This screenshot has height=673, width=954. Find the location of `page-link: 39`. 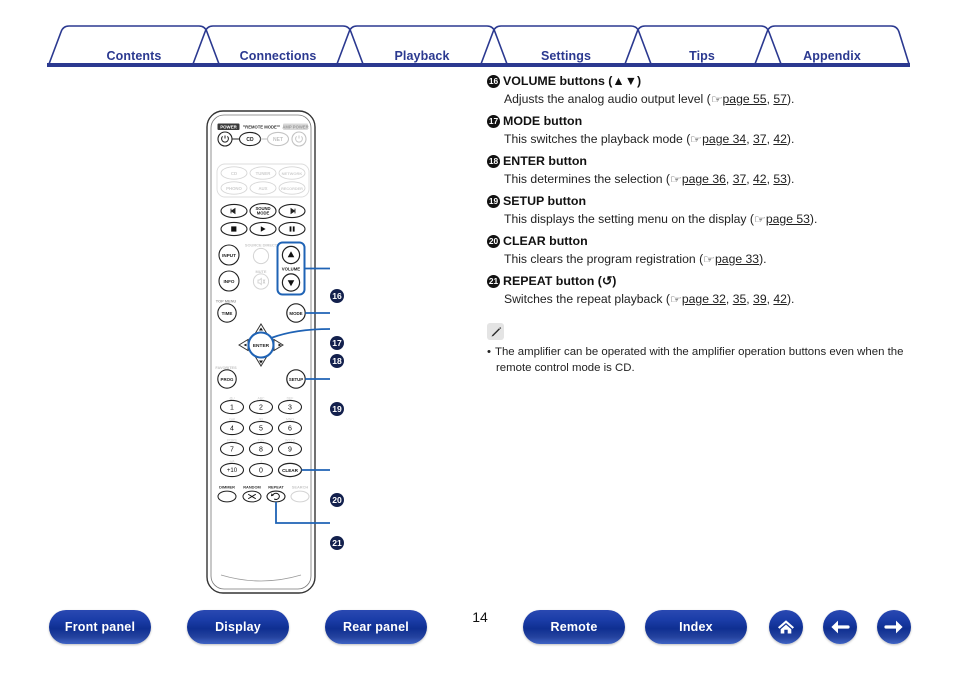

page-link: 39 is located at coordinates (760, 299).